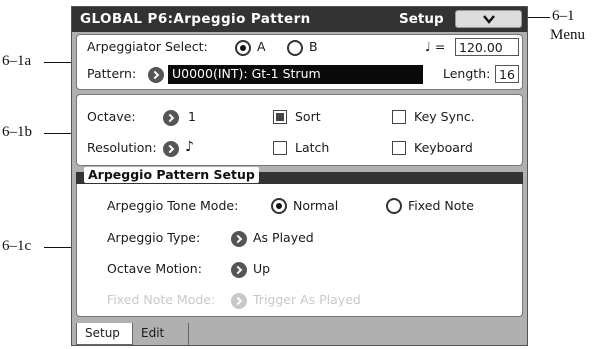 The image size is (601, 349). I want to click on chevron-down-icon, so click(489, 19).